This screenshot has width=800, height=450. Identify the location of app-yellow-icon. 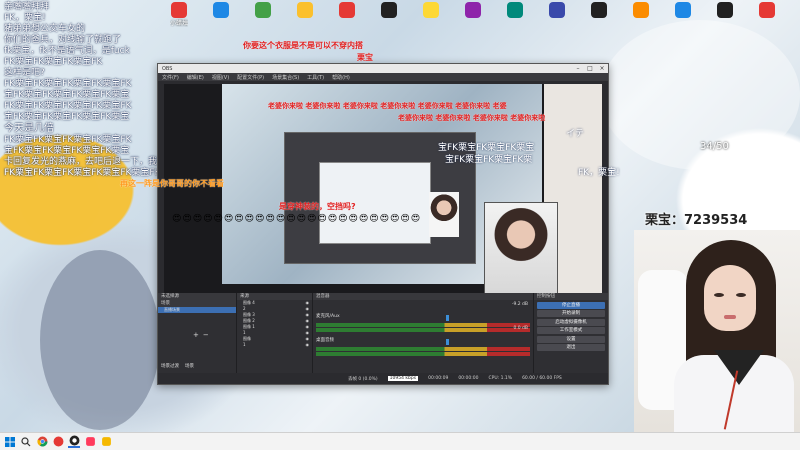
(106, 442).